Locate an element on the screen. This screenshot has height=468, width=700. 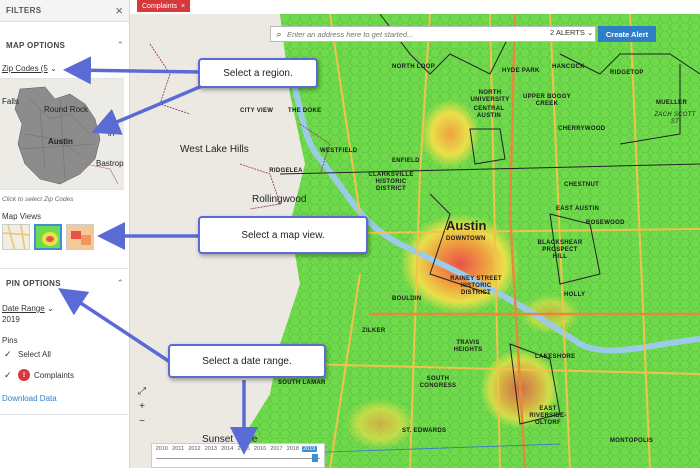
timeline-year: 2010 is located at coordinates (161, 449).